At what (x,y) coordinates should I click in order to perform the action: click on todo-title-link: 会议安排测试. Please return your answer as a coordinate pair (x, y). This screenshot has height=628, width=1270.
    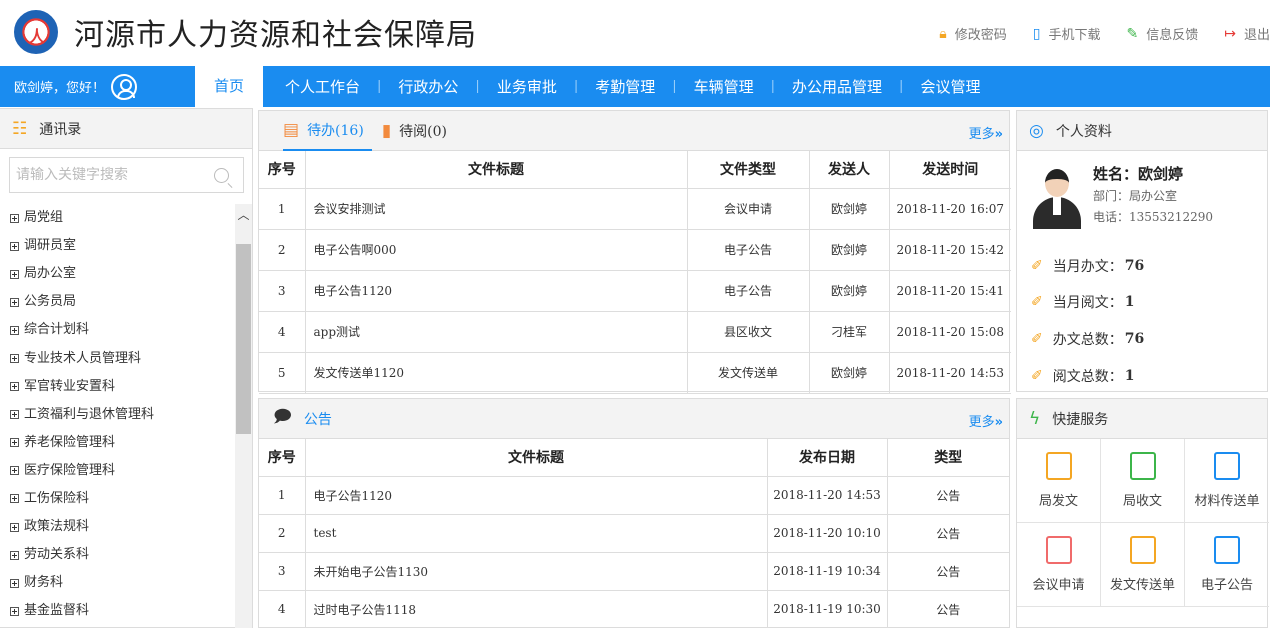
    Looking at the image, I should click on (496, 209).